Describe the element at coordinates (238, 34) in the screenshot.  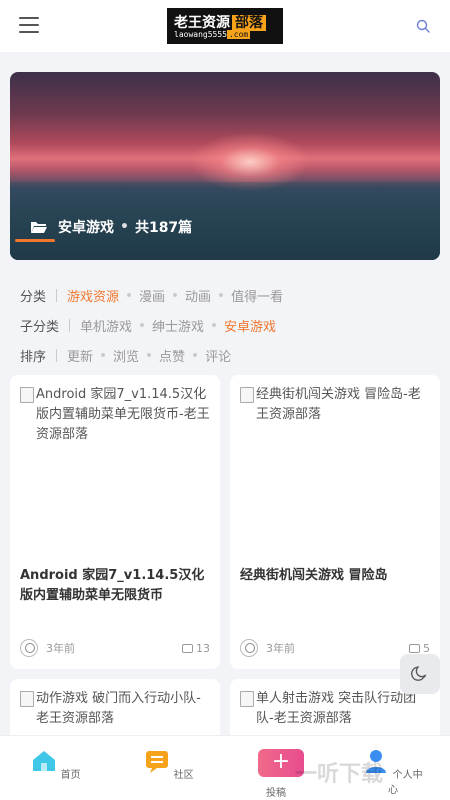
I see `logo-domain-accent: .com` at that location.